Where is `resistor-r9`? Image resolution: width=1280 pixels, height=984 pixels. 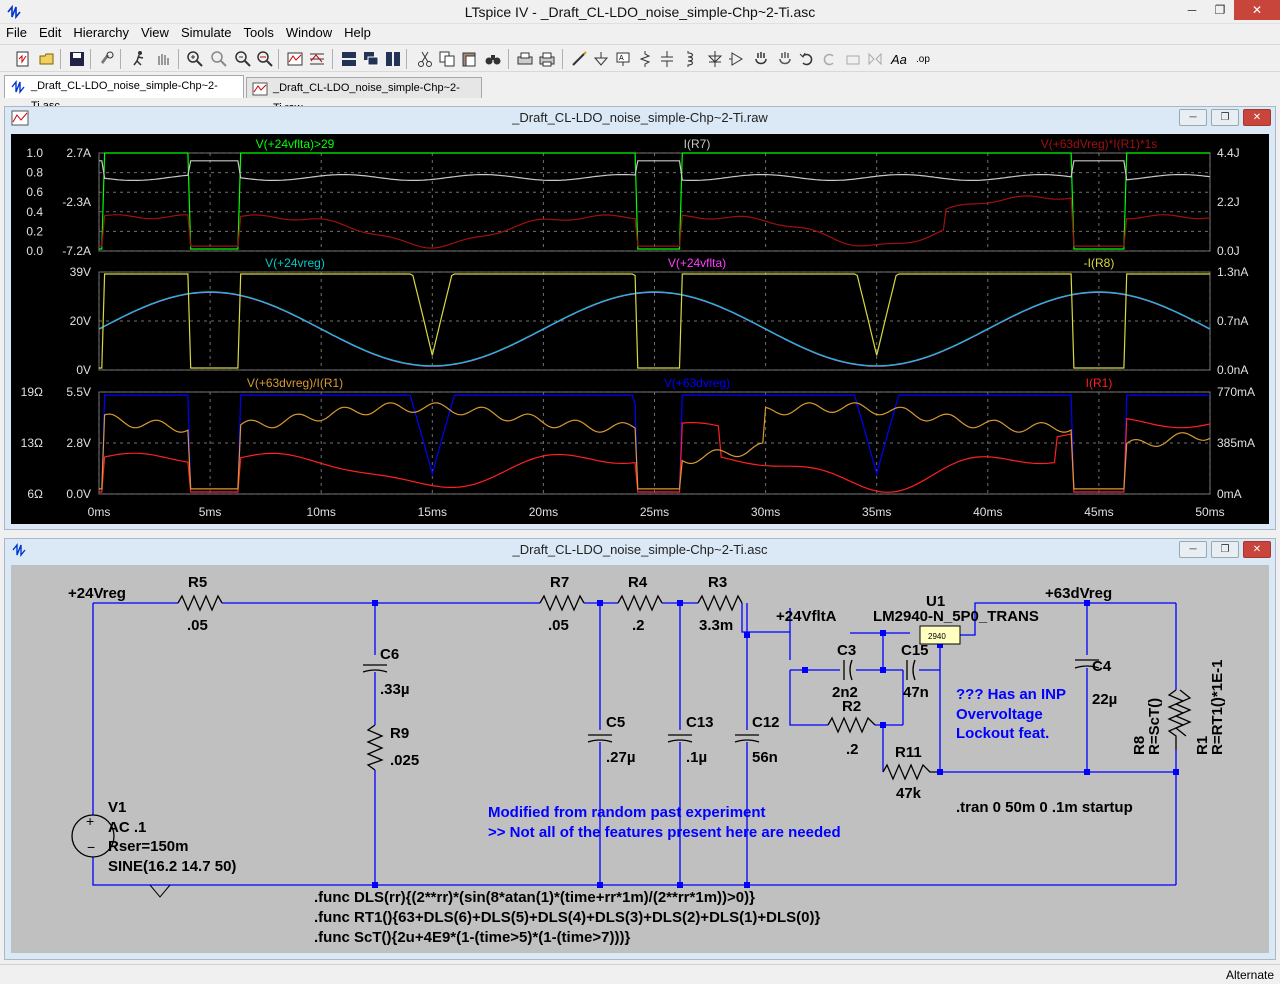
resistor-r9 is located at coordinates (375, 747).